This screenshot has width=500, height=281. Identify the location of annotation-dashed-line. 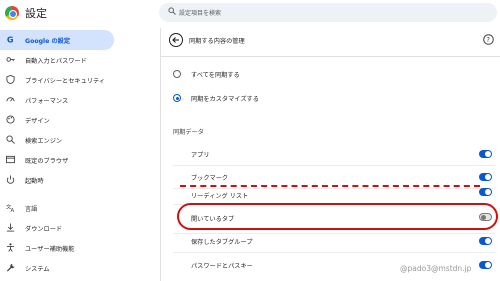
(330, 186).